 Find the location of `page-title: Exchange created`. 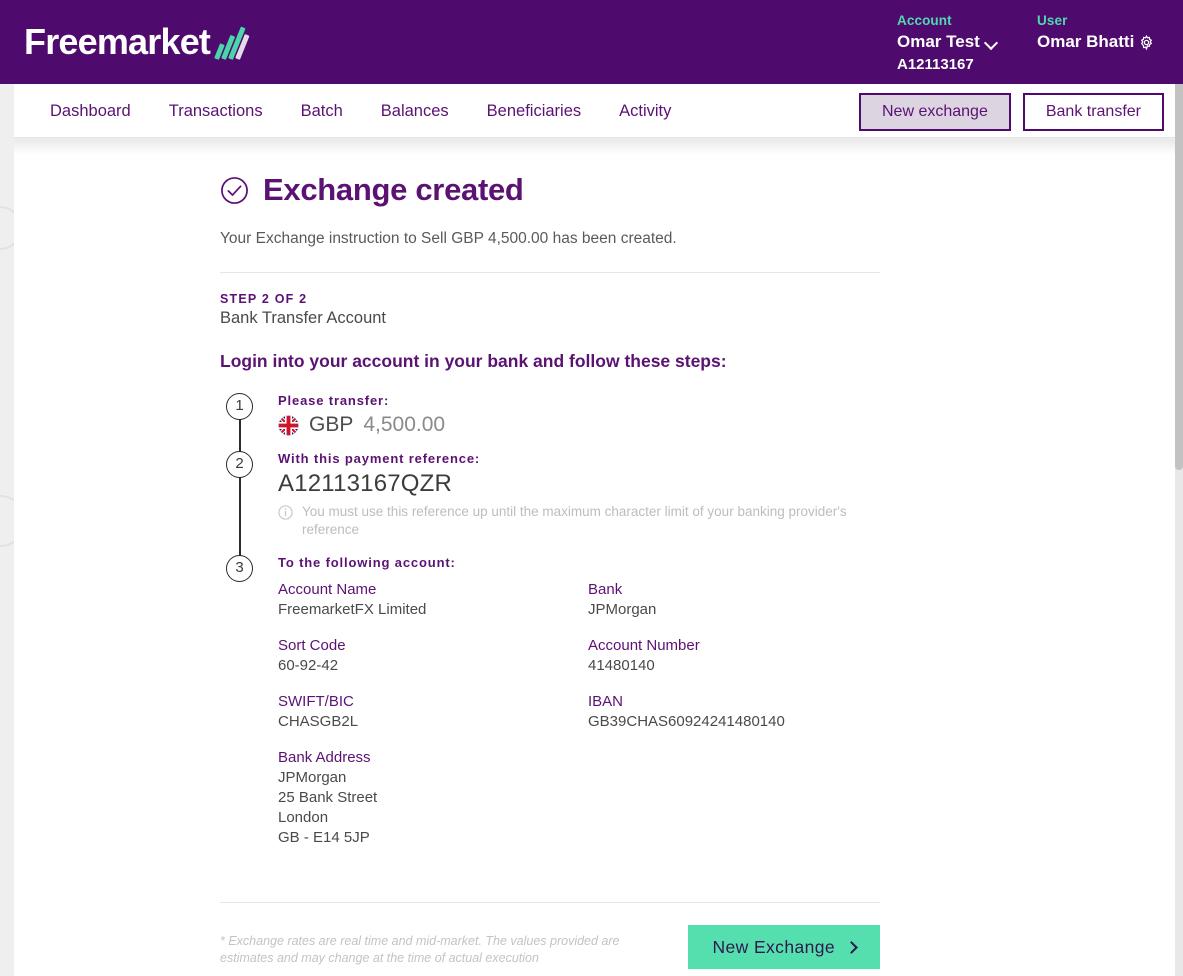

page-title: Exchange created is located at coordinates (393, 189).